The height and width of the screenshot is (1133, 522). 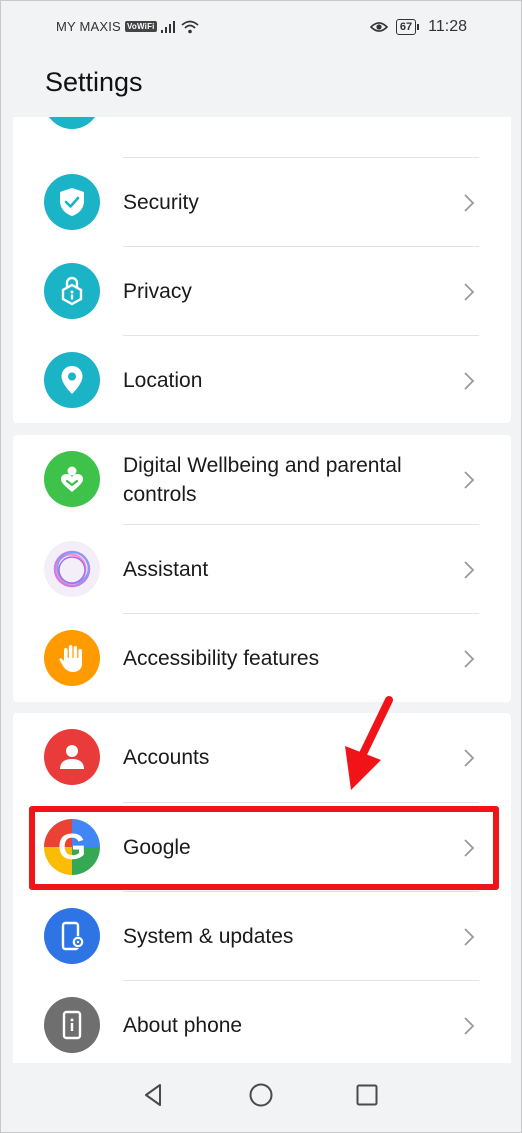 I want to click on clock: 11:28, so click(x=447, y=26).